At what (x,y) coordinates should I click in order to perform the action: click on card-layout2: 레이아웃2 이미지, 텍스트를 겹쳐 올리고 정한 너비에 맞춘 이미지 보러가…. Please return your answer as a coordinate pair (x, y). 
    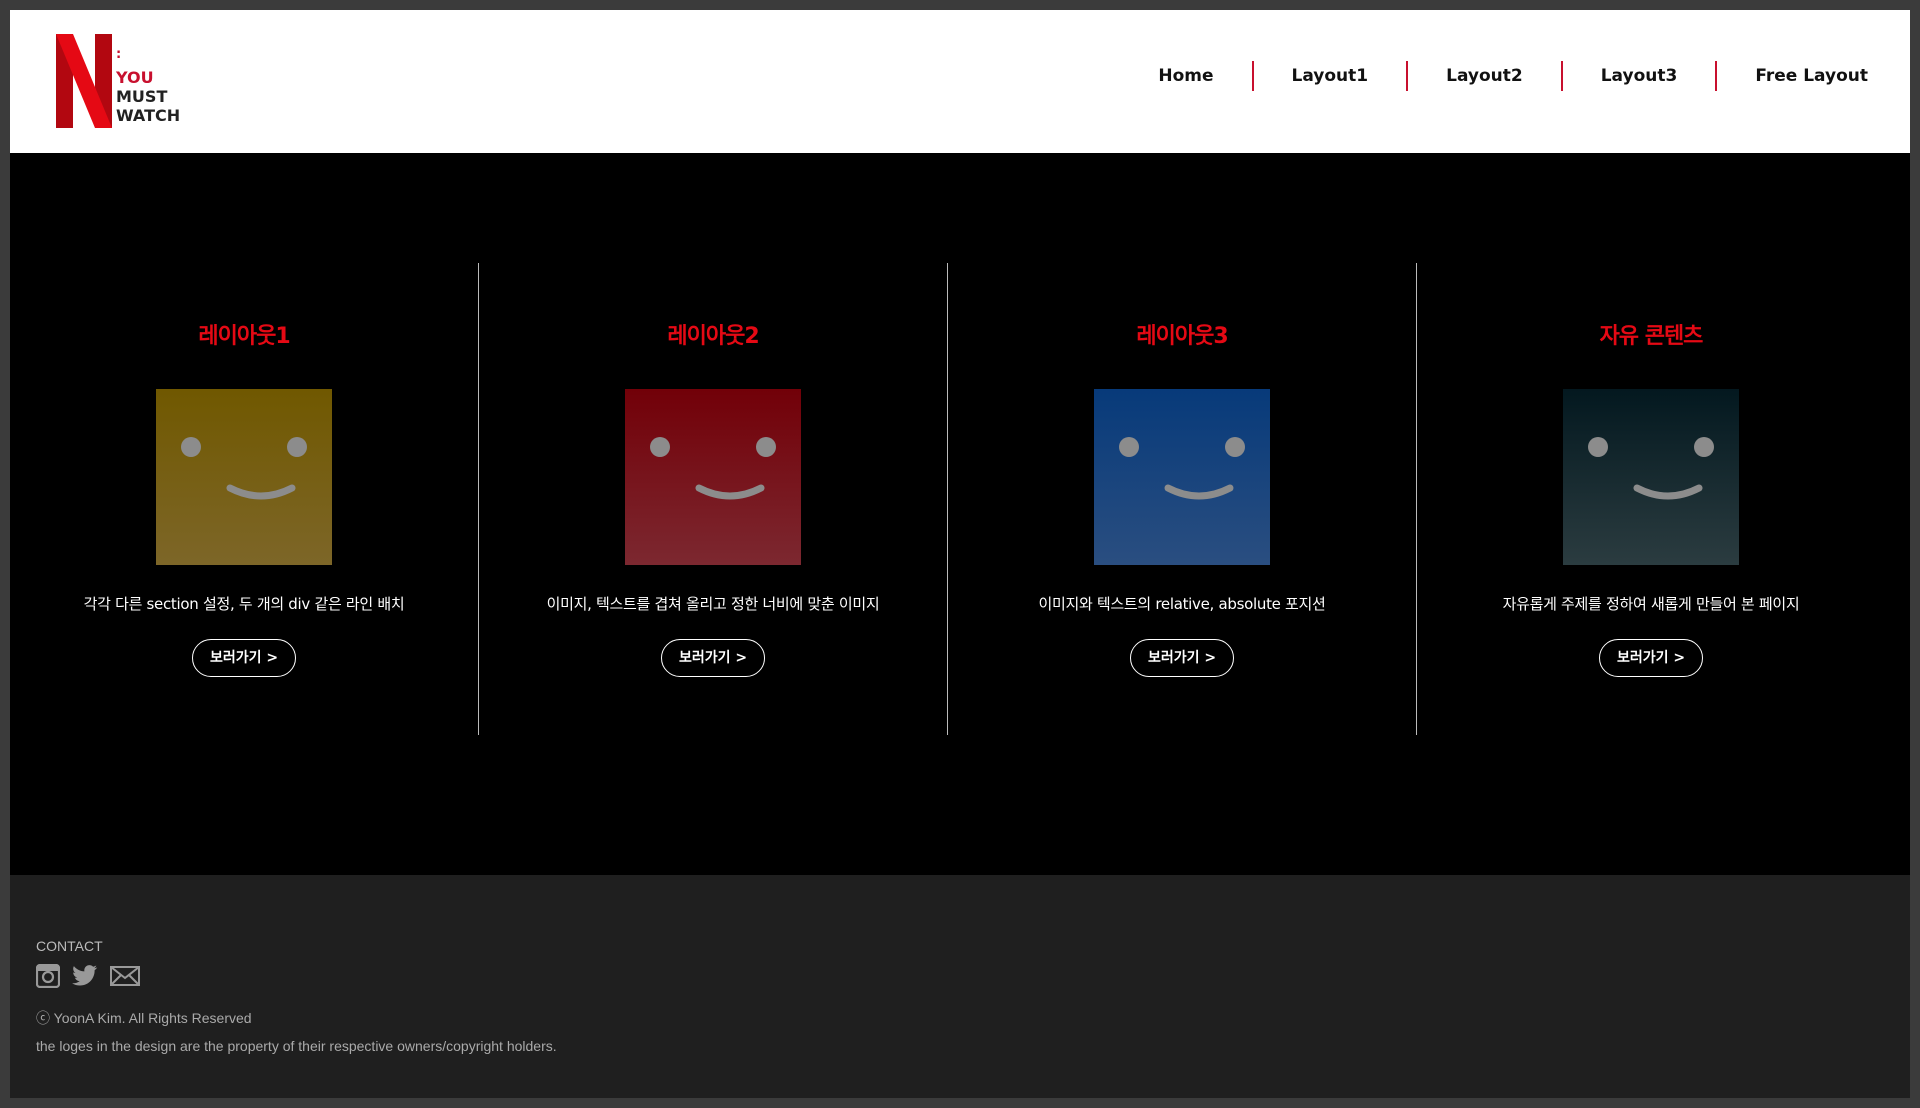
    Looking at the image, I should click on (713, 499).